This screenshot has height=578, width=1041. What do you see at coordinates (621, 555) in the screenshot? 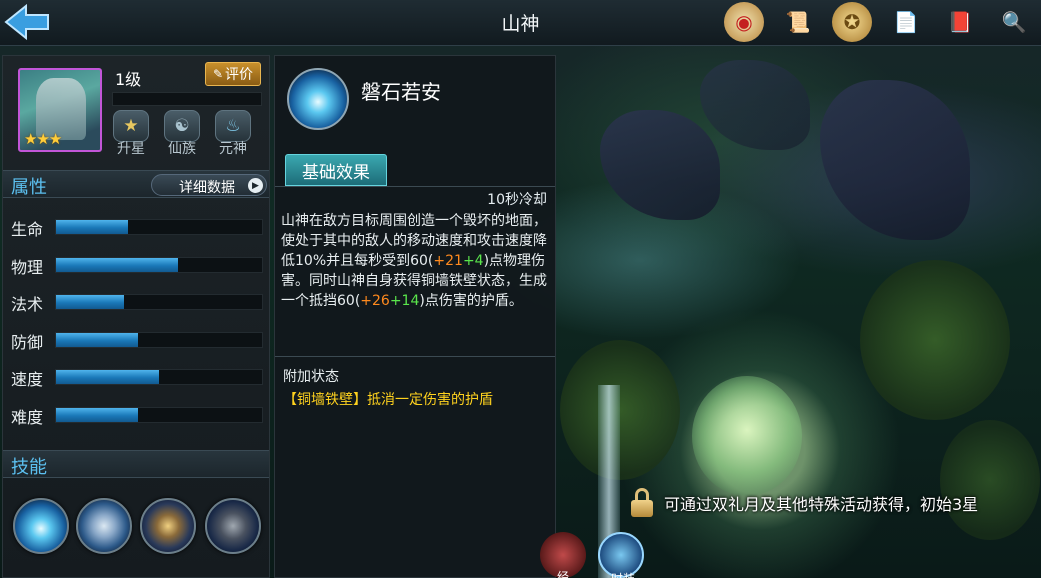
I see `bottom-tab-fashion: 时装` at bounding box center [621, 555].